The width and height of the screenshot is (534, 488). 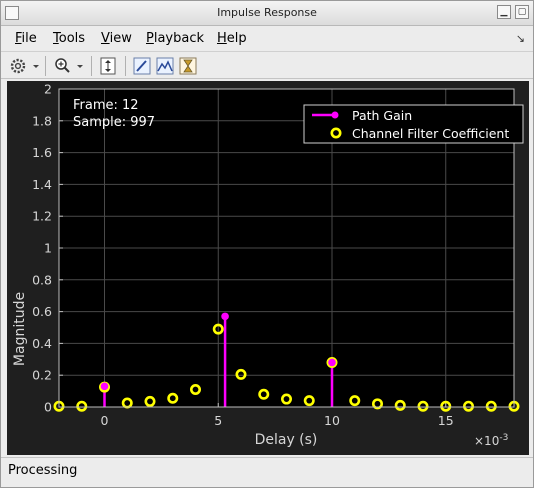 What do you see at coordinates (42, 279) in the screenshot?
I see `y-tick-label: 0.8` at bounding box center [42, 279].